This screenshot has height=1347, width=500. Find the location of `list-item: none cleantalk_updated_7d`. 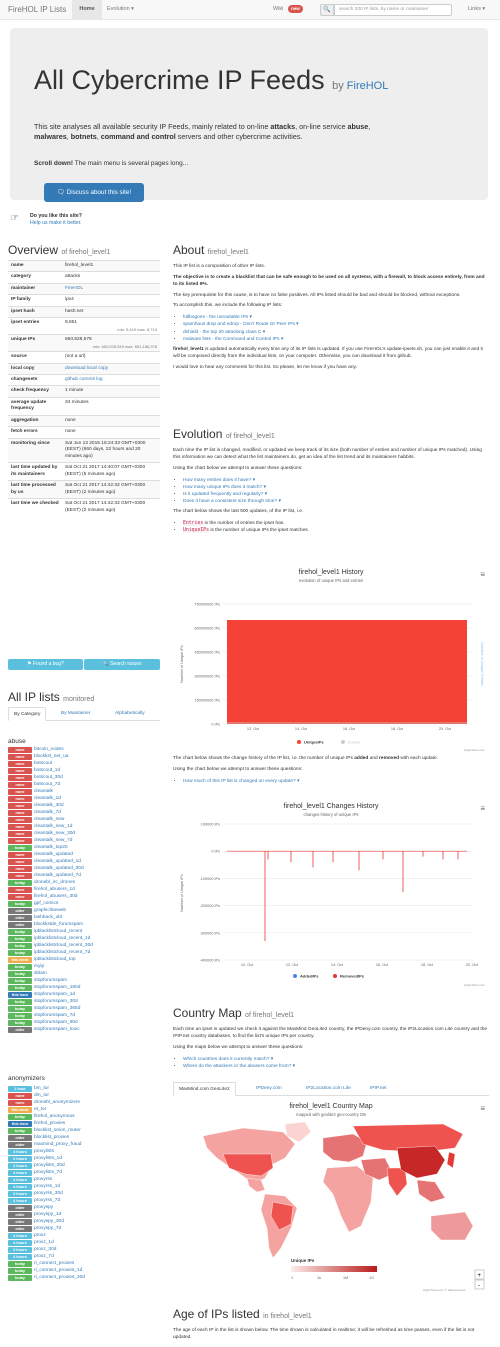

list-item: none cleantalk_updated_7d is located at coordinates (50, 875).